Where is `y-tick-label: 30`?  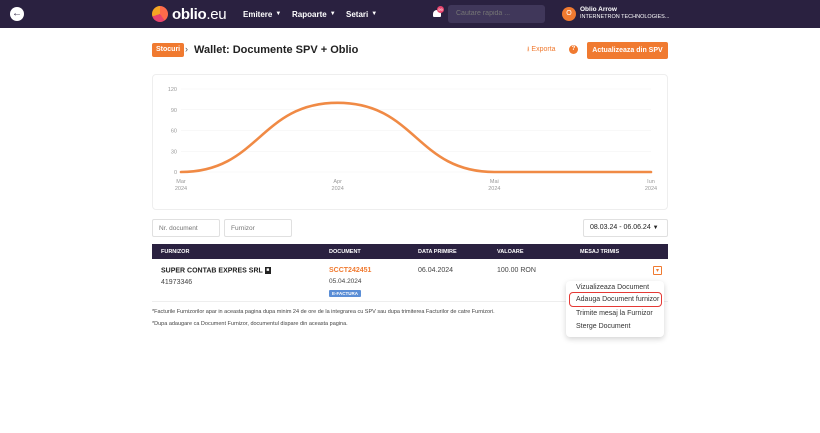
y-tick-label: 30 is located at coordinates (174, 152).